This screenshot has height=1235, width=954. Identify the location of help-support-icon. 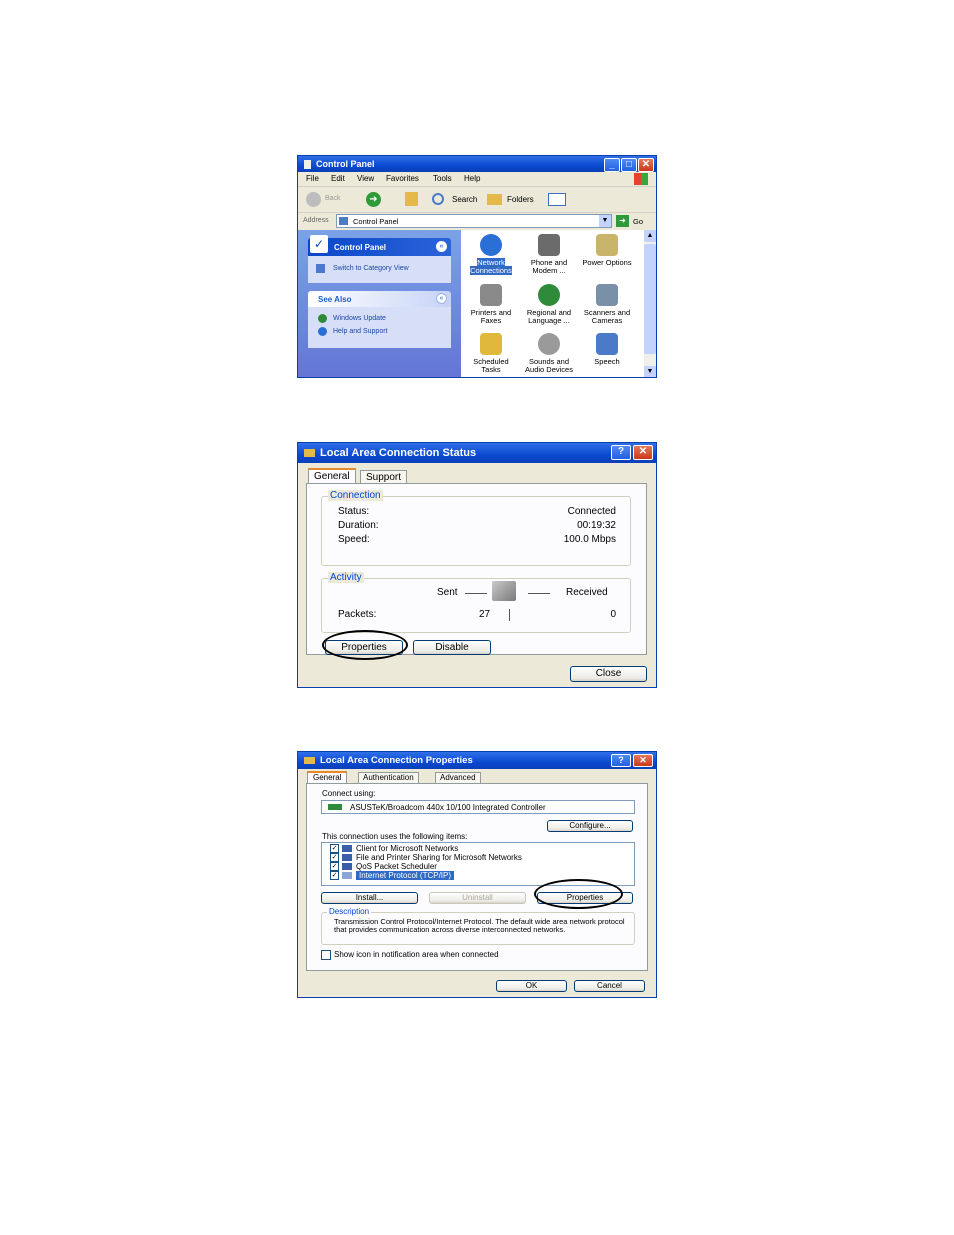
(322, 331).